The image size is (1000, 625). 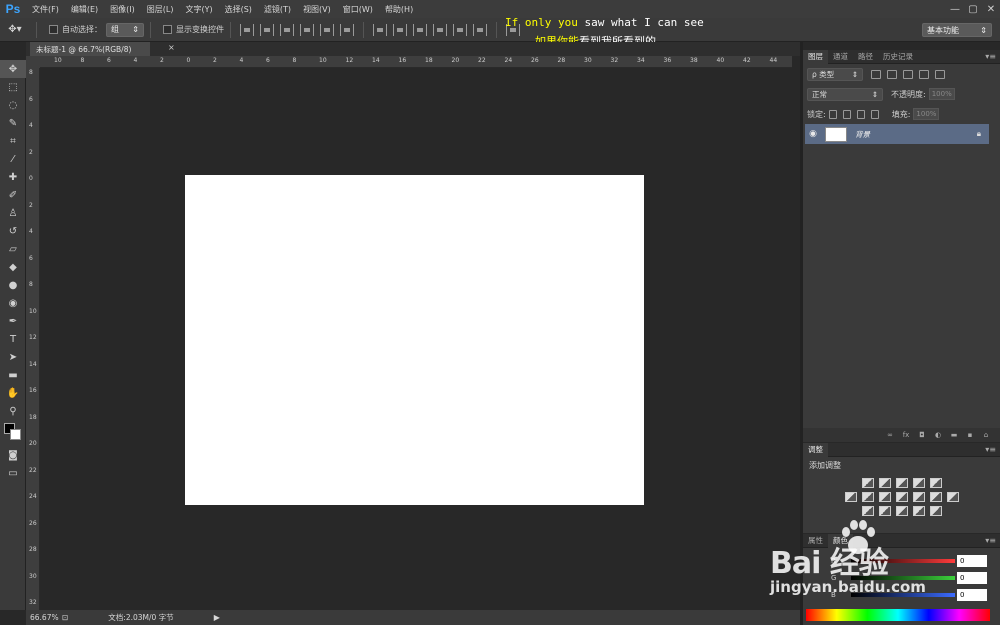 I want to click on zoom-tool-icon: ⚲, so click(x=13, y=411).